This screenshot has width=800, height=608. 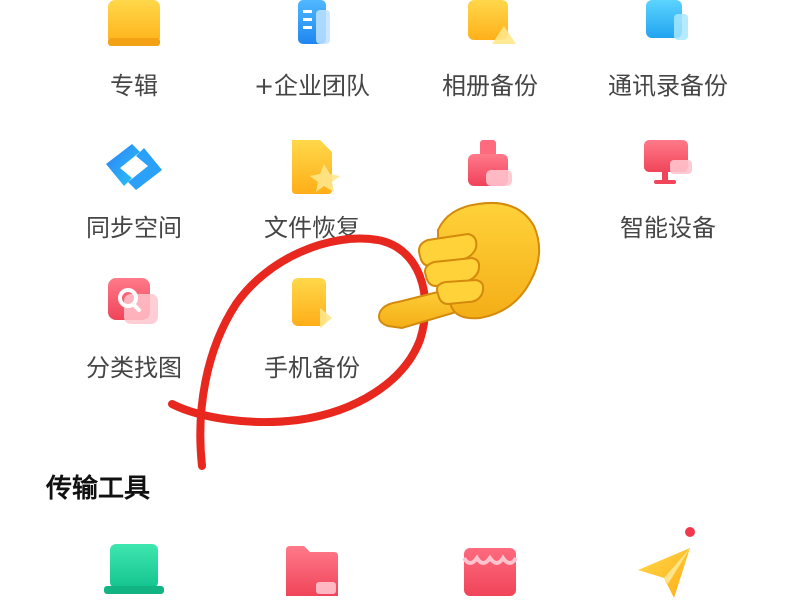 I want to click on contacts-backup-icon, so click(x=668, y=32).